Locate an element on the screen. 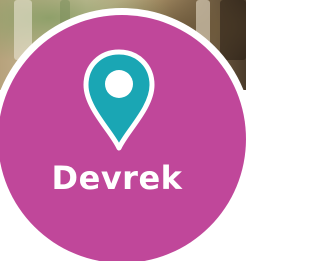  photo-shadow is located at coordinates (233, 30).